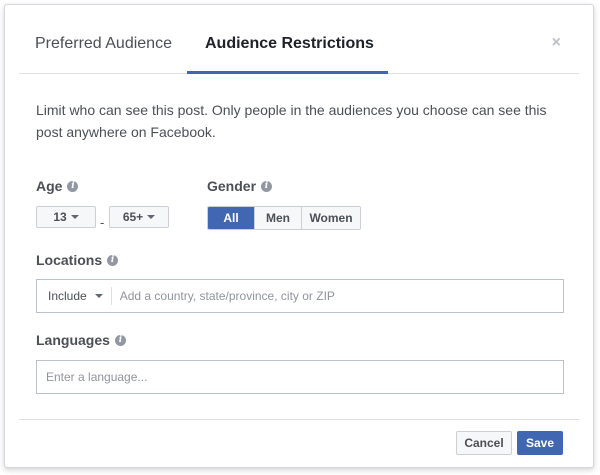 Image resolution: width=600 pixels, height=475 pixels. I want to click on tab-audience-restrictions: Audience Restrictions, so click(289, 44).